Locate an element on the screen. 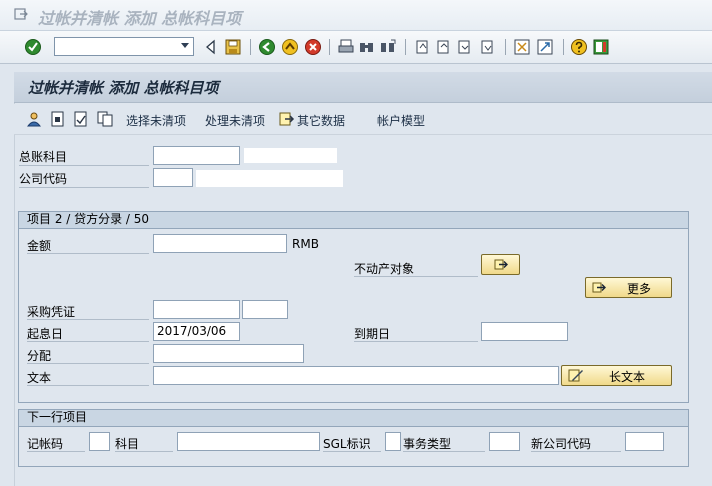 The width and height of the screenshot is (712, 486). text-label: 文本 is located at coordinates (39, 378).